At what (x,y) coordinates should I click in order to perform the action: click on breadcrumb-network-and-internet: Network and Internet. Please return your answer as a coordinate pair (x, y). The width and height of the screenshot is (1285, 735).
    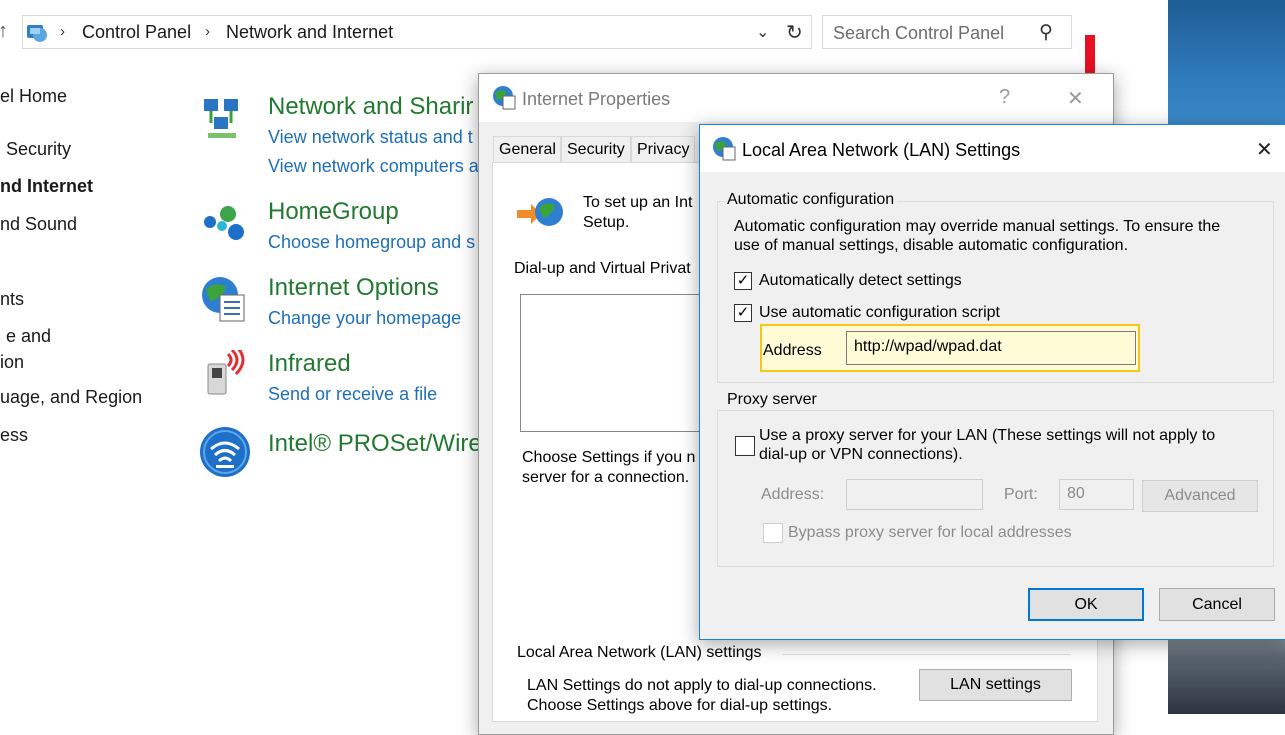
    Looking at the image, I should click on (309, 32).